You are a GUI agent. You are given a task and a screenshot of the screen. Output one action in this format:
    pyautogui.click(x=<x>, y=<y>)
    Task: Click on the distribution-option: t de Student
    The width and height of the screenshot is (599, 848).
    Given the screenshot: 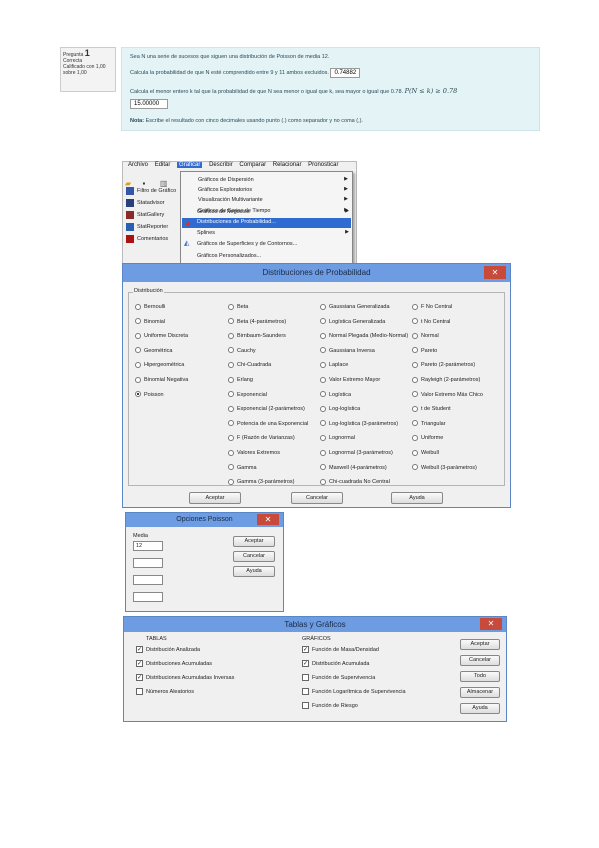 What is the action you would take?
    pyautogui.click(x=431, y=409)
    